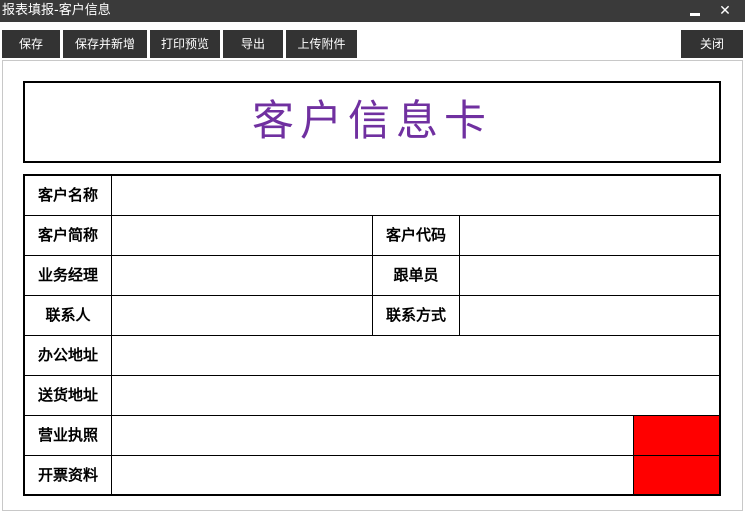 This screenshot has height=511, width=745. I want to click on print-preview-button: 打印预览, so click(185, 44).